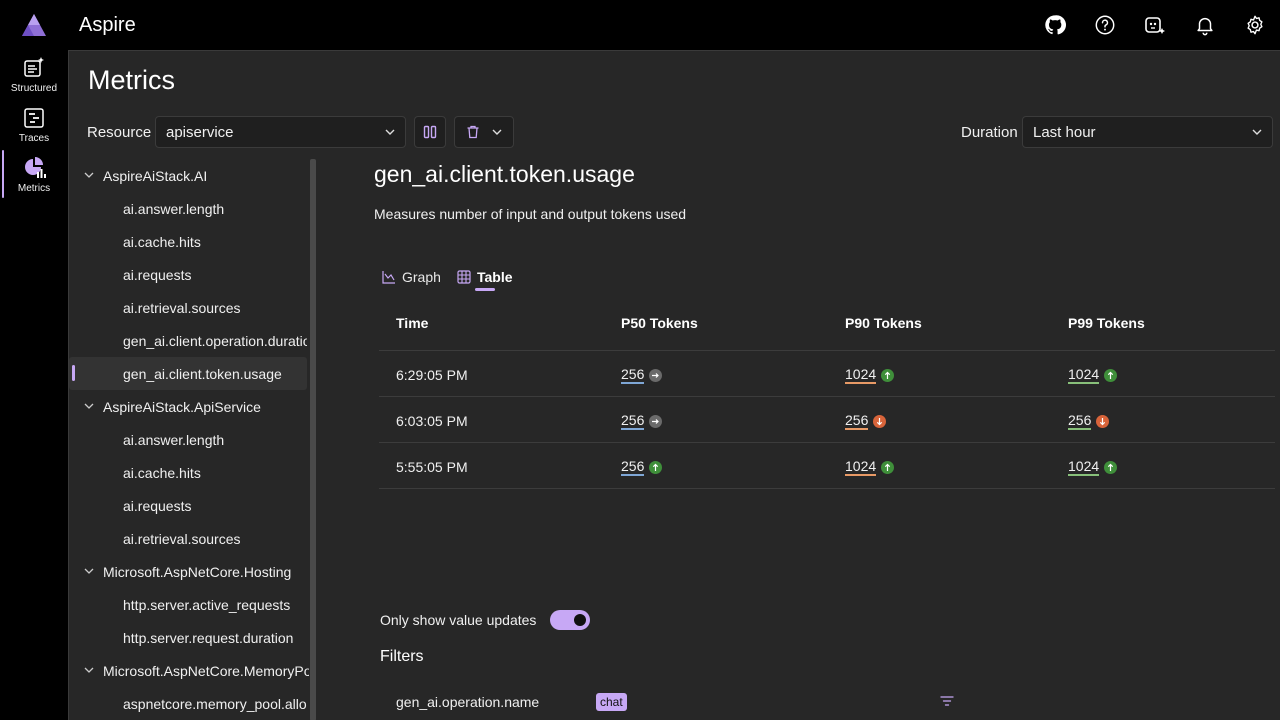 The width and height of the screenshot is (1280, 720). What do you see at coordinates (200, 132) in the screenshot?
I see `resource-select-value: apiservice` at bounding box center [200, 132].